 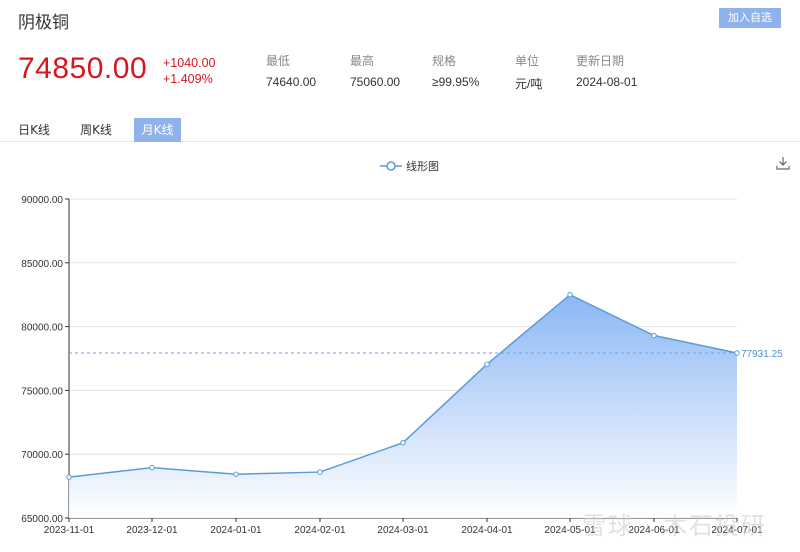 What do you see at coordinates (444, 61) in the screenshot?
I see `stat-spec-label: 规格` at bounding box center [444, 61].